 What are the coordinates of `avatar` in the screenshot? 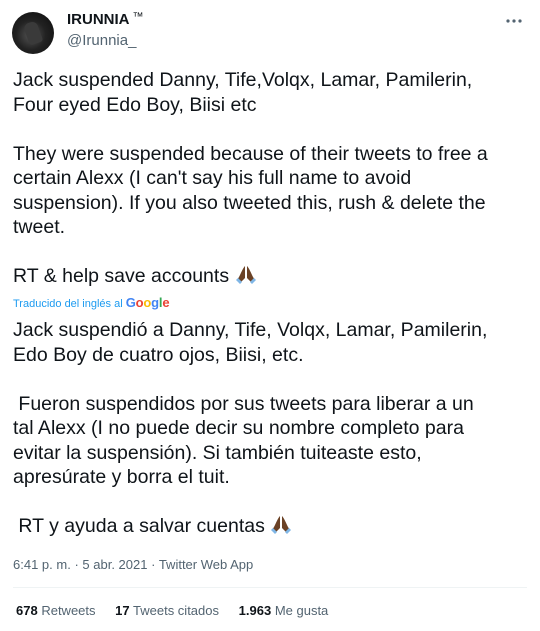 It's located at (33, 33).